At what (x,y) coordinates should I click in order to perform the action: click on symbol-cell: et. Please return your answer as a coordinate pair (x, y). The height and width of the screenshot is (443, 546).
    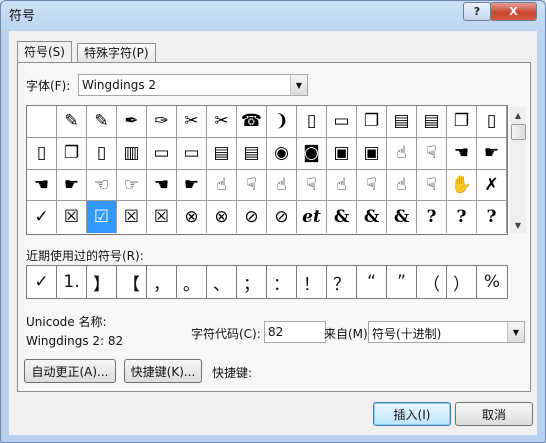
    Looking at the image, I should click on (312, 217).